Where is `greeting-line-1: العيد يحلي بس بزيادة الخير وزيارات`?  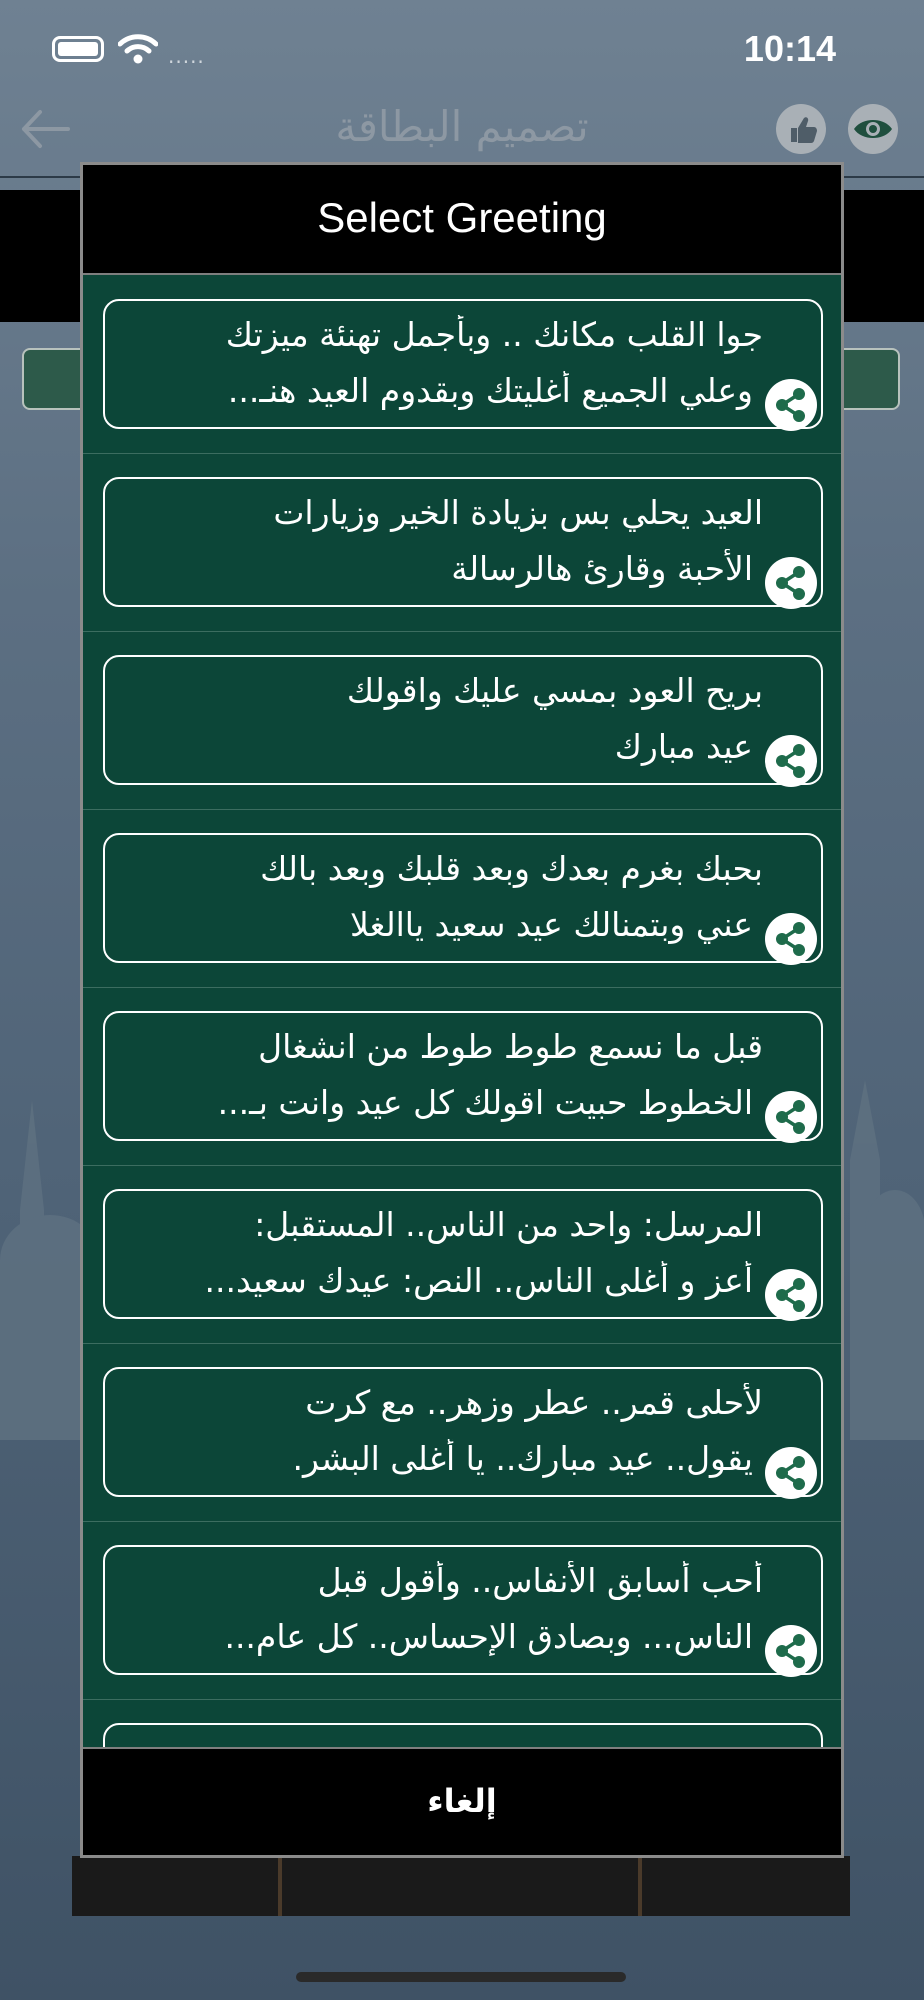
greeting-line-1: العيد يحلي بس بزيادة الخير وزيارات is located at coordinates (518, 512).